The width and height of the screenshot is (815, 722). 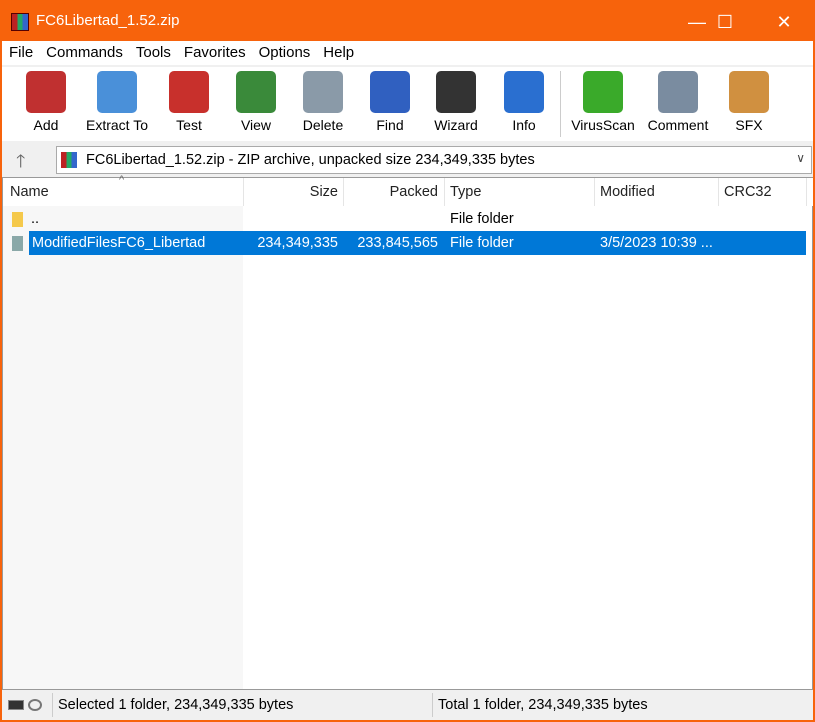 What do you see at coordinates (524, 125) in the screenshot?
I see `toolbar-label: Info` at bounding box center [524, 125].